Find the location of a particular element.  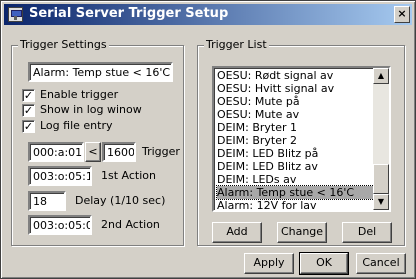

comparator-button: < is located at coordinates (93, 152).